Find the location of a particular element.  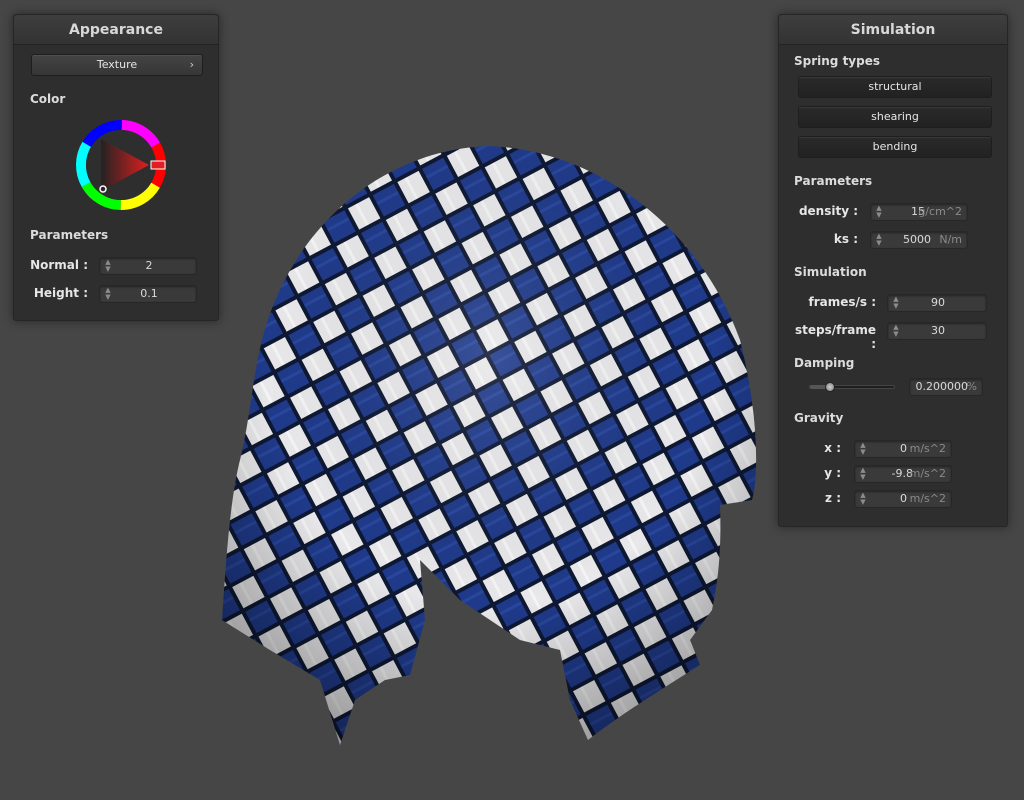

density-label: density : is located at coordinates (828, 211).